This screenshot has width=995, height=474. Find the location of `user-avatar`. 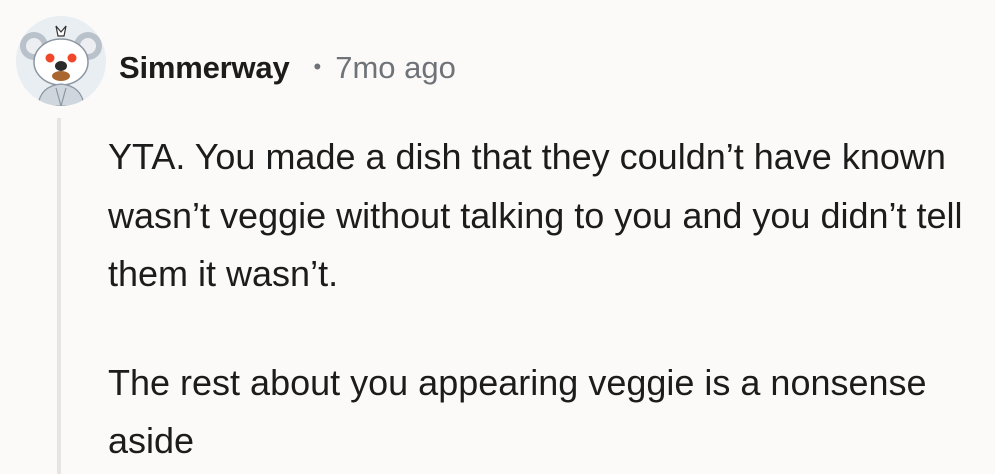

user-avatar is located at coordinates (61, 61).